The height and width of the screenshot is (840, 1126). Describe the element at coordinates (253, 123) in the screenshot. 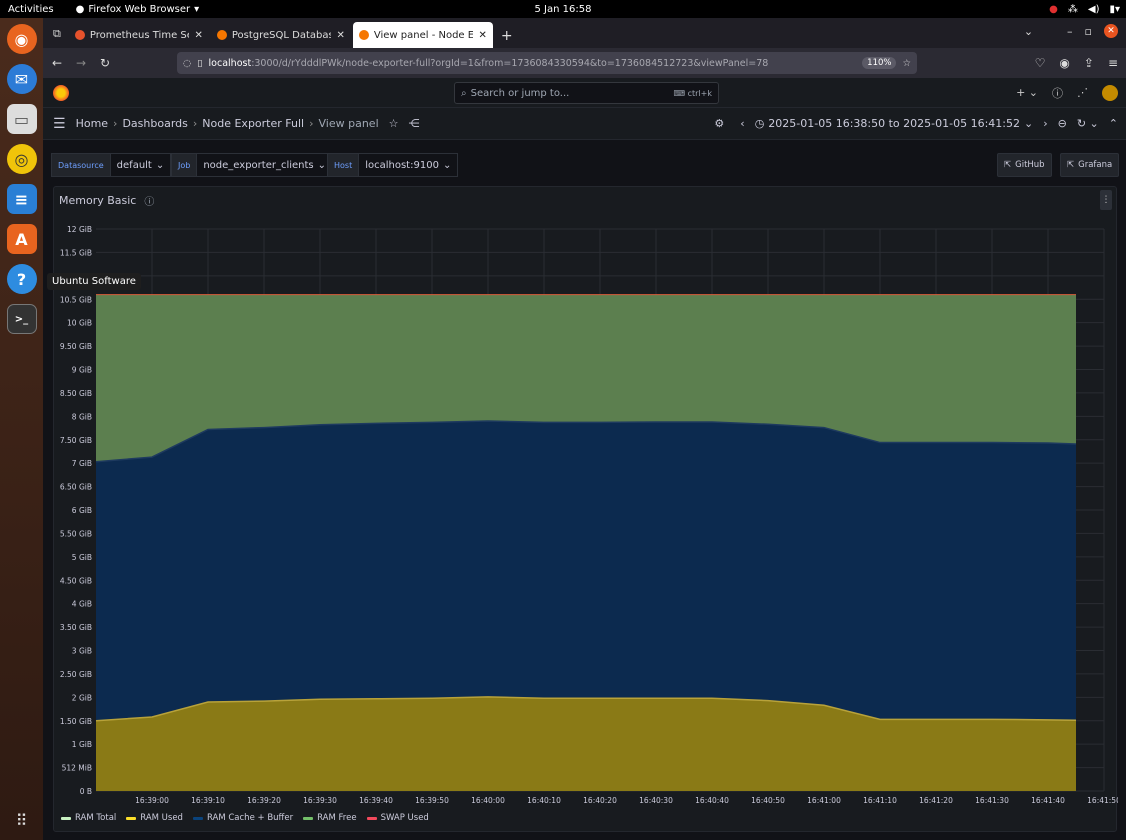

I see `breadcrumb-dashboard: Node Exporter Full` at that location.